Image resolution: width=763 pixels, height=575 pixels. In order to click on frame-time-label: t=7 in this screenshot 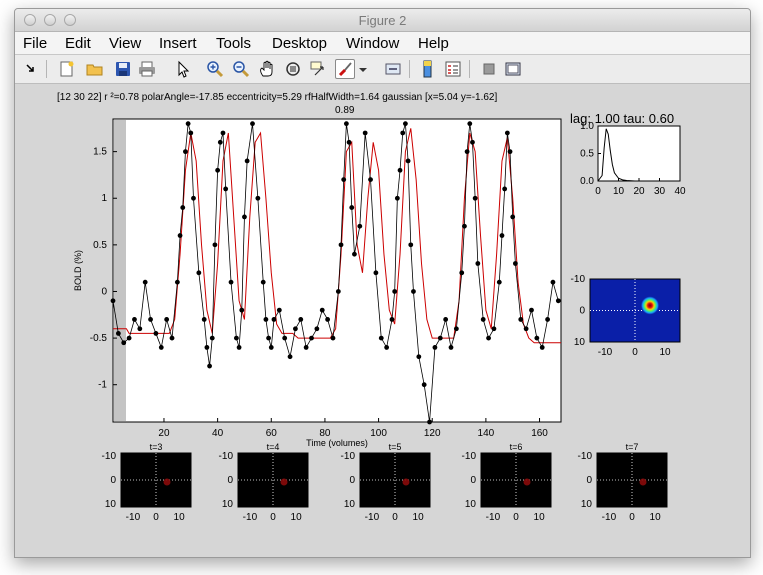, I will do `click(632, 447)`.